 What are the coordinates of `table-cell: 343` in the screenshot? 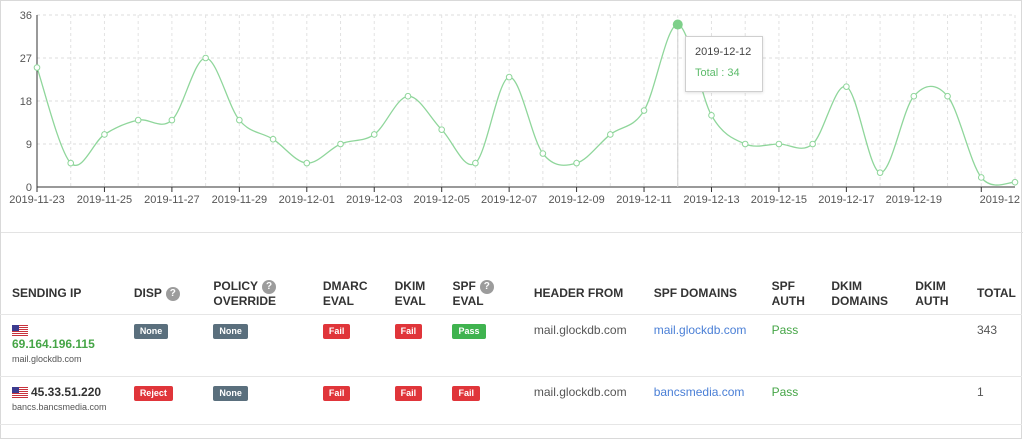 It's located at (993, 345).